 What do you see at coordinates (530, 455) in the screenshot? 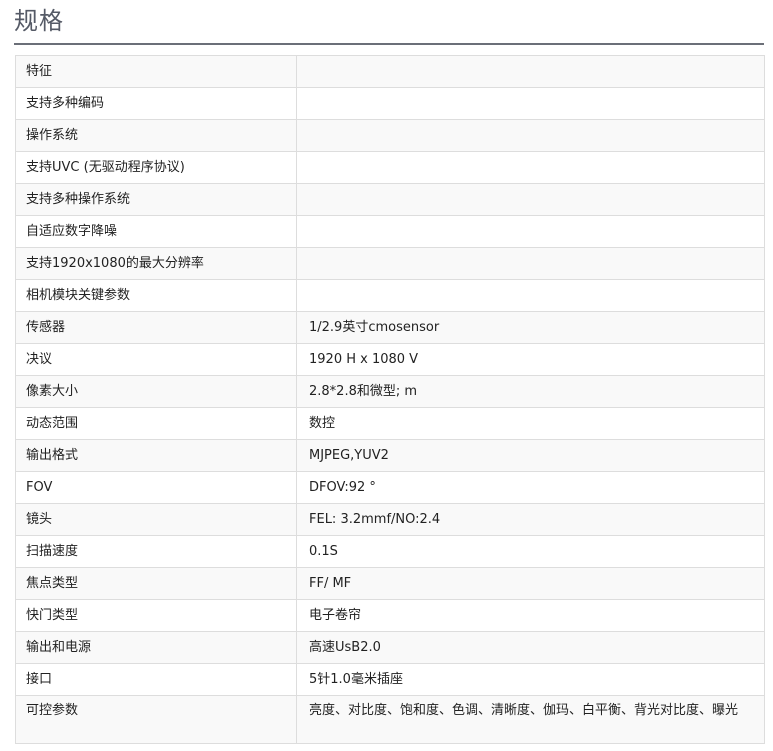
I see `value-cell: MJPEG,YUV2` at bounding box center [530, 455].